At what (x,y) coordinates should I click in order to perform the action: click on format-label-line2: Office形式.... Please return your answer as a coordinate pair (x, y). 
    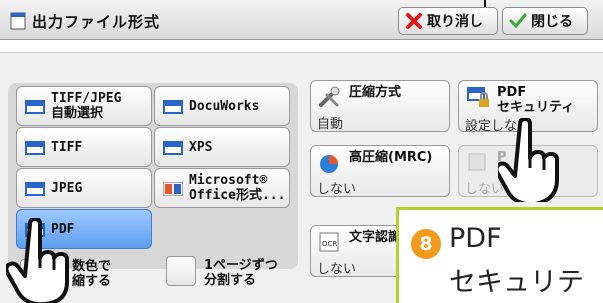
    Looking at the image, I should click on (237, 195).